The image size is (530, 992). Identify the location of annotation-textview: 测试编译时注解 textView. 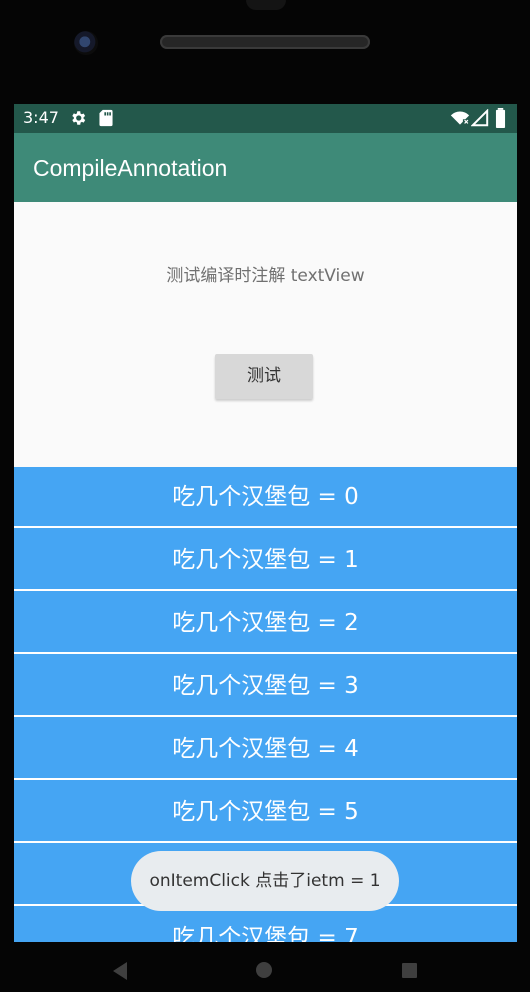
(265, 276).